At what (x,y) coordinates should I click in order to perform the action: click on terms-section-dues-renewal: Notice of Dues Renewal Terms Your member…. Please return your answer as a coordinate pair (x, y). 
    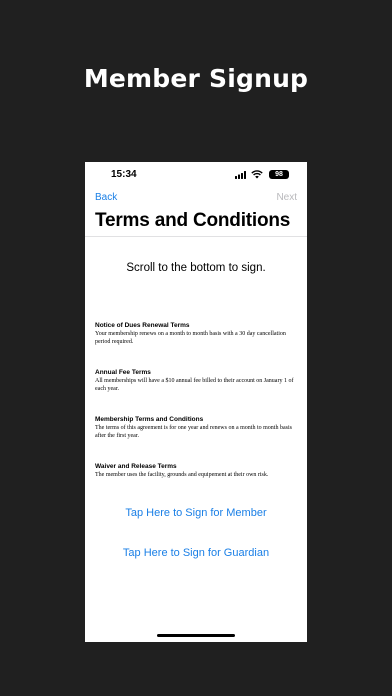
    Looking at the image, I should click on (197, 334).